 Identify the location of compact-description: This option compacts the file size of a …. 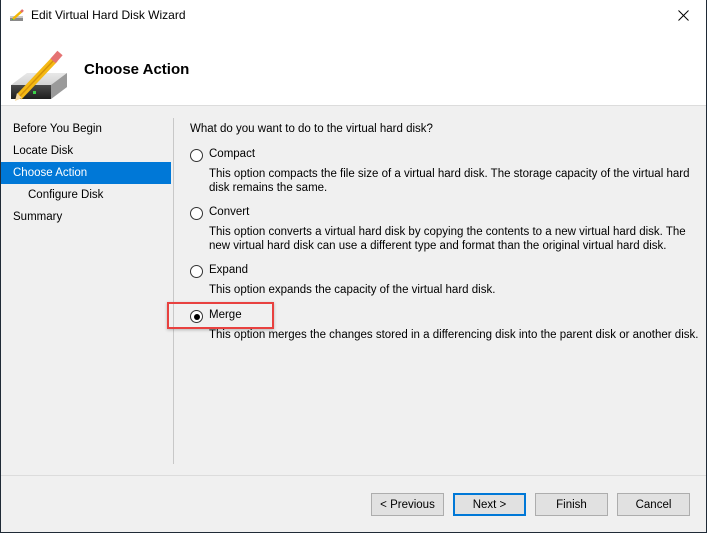
(449, 181).